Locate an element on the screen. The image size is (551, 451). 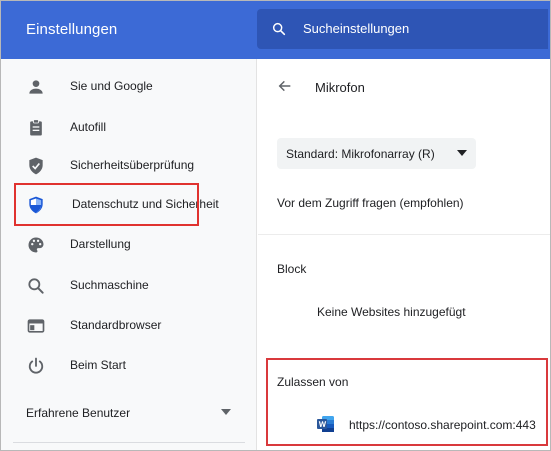
block-section-title: Block is located at coordinates (292, 269).